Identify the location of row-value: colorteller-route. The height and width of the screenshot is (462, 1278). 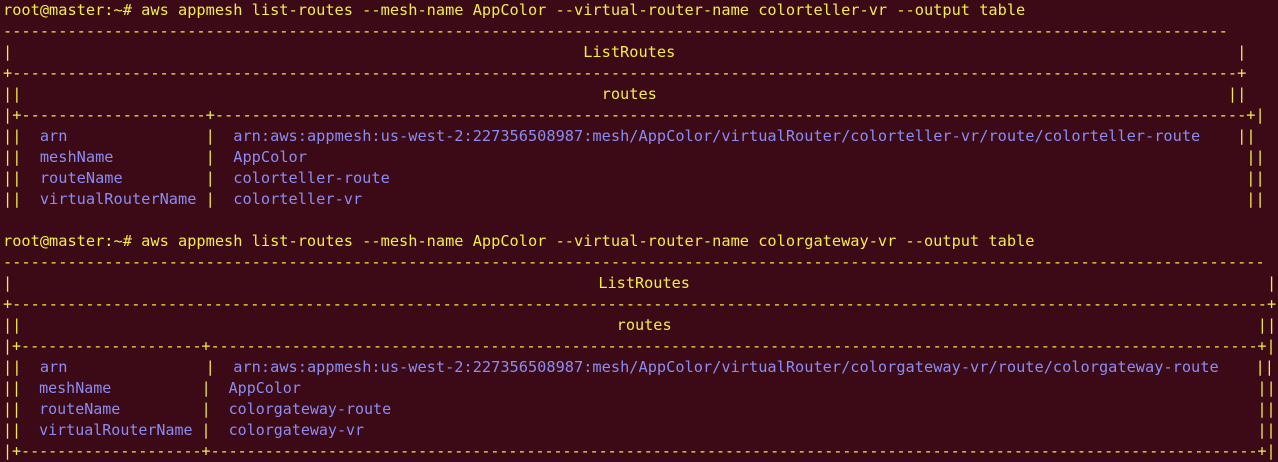
(311, 178).